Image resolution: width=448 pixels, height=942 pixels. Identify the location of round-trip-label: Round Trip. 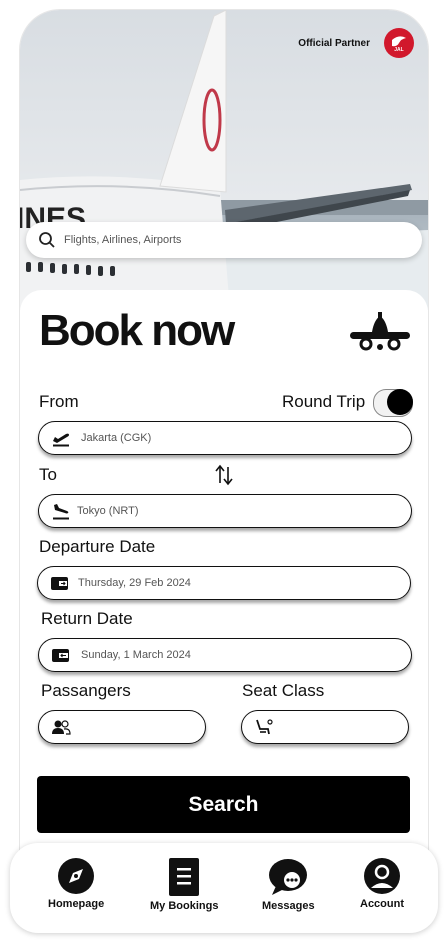
(324, 401).